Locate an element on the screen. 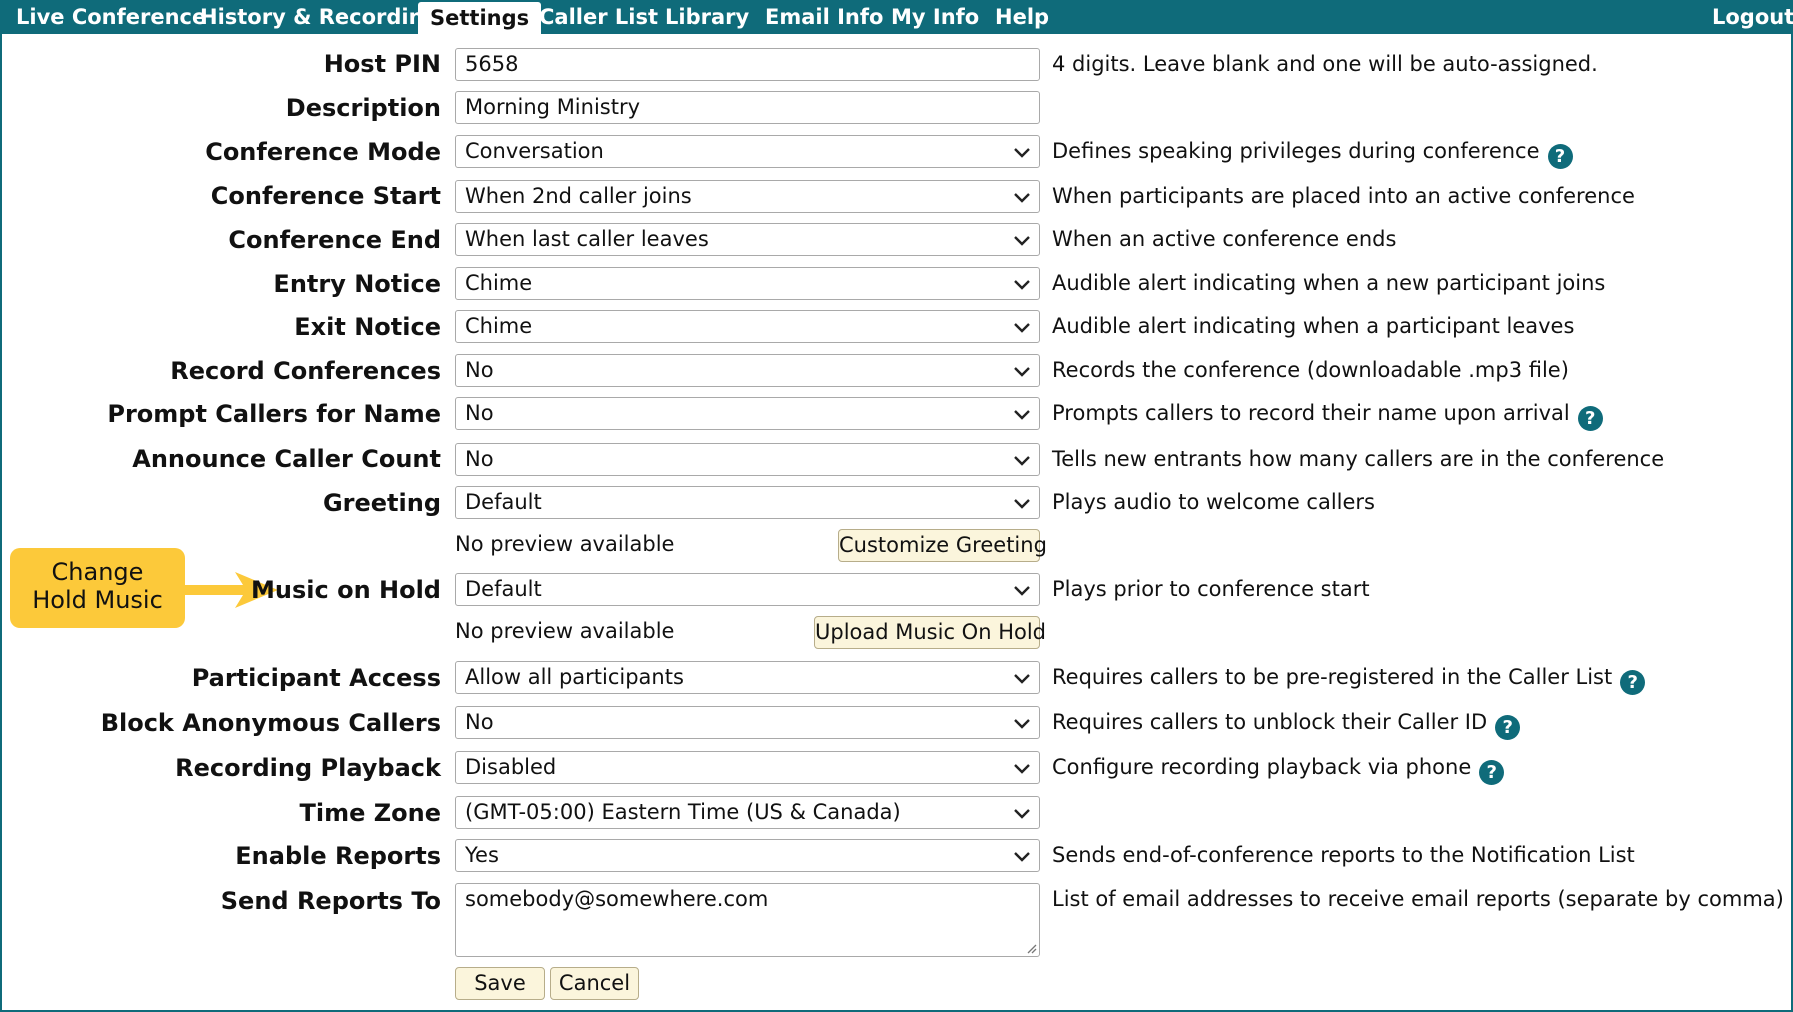 This screenshot has height=1012, width=1793. prompt-callers-label: Prompt Callers for Name is located at coordinates (274, 414).